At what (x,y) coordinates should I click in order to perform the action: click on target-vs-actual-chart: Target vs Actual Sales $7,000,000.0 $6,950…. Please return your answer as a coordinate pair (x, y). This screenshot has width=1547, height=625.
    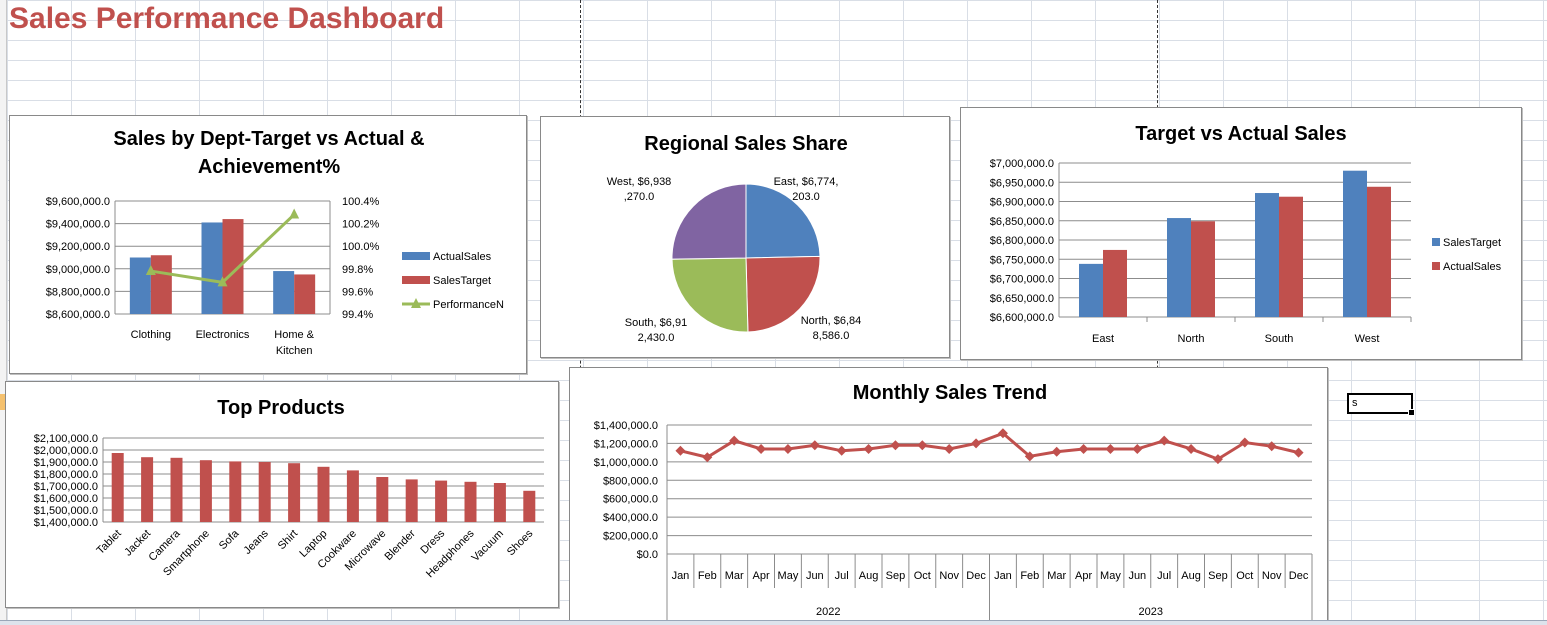
    Looking at the image, I should click on (1241, 233).